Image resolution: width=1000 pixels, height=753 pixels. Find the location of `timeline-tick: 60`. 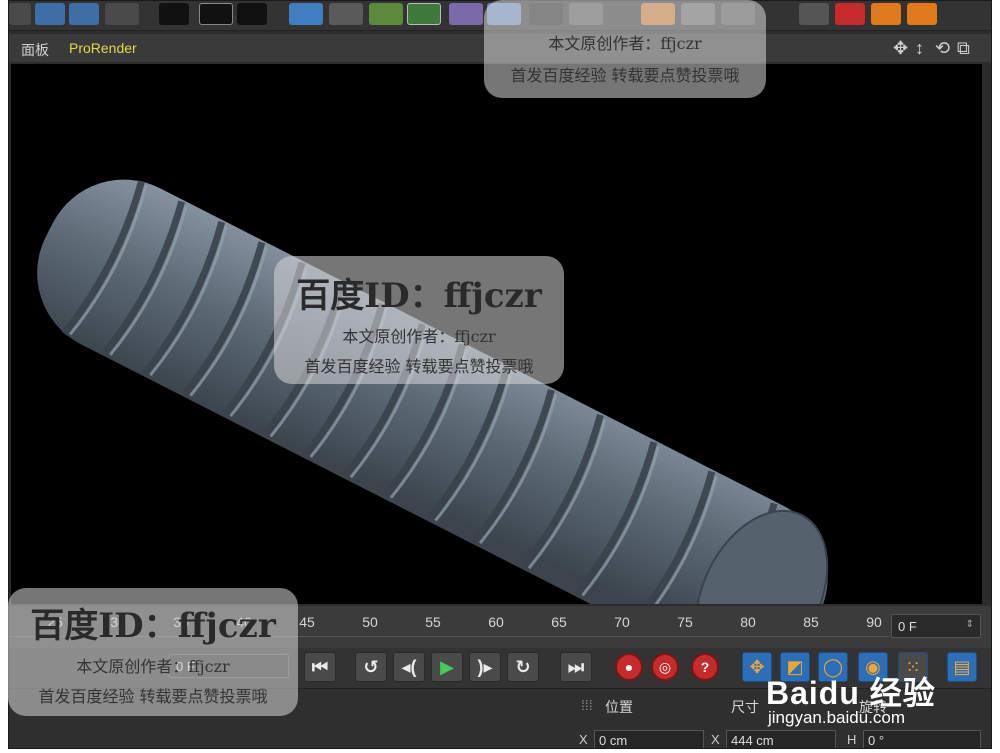

timeline-tick: 60 is located at coordinates (496, 622).